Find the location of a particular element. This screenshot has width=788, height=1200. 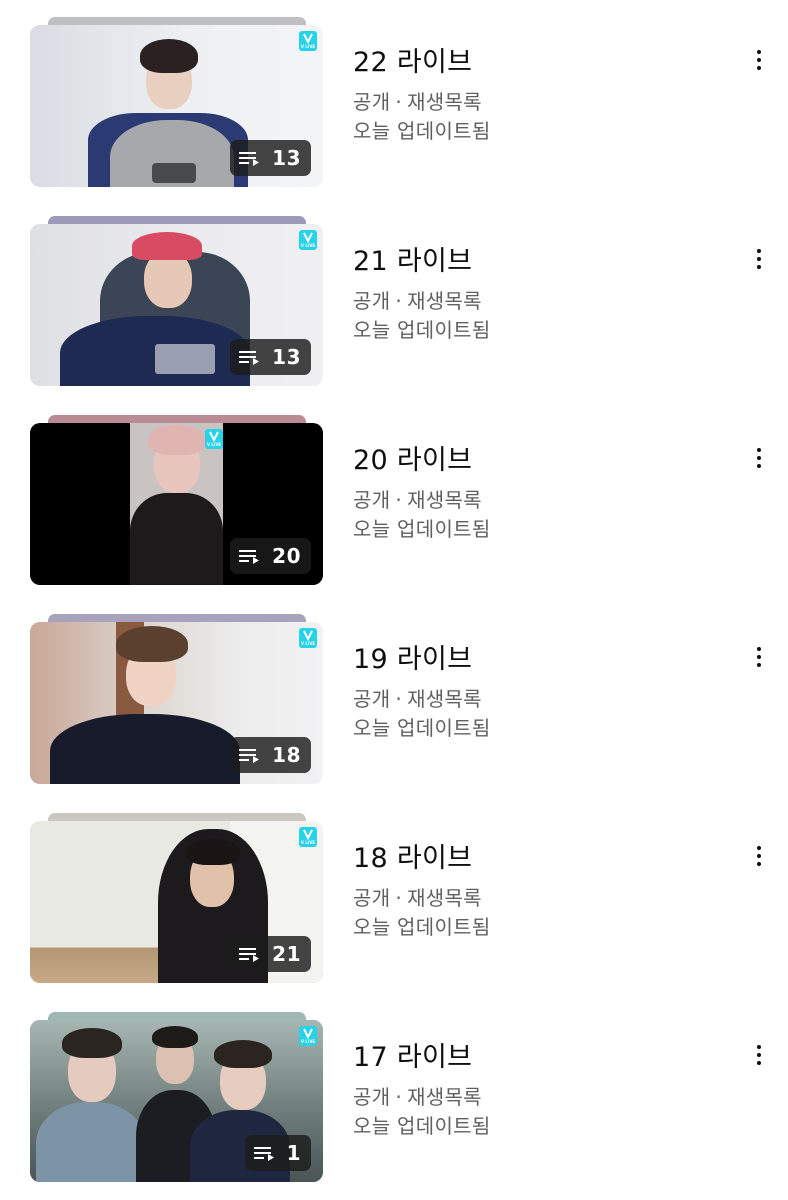

playlist-title: 18 라이브 is located at coordinates (412, 855).